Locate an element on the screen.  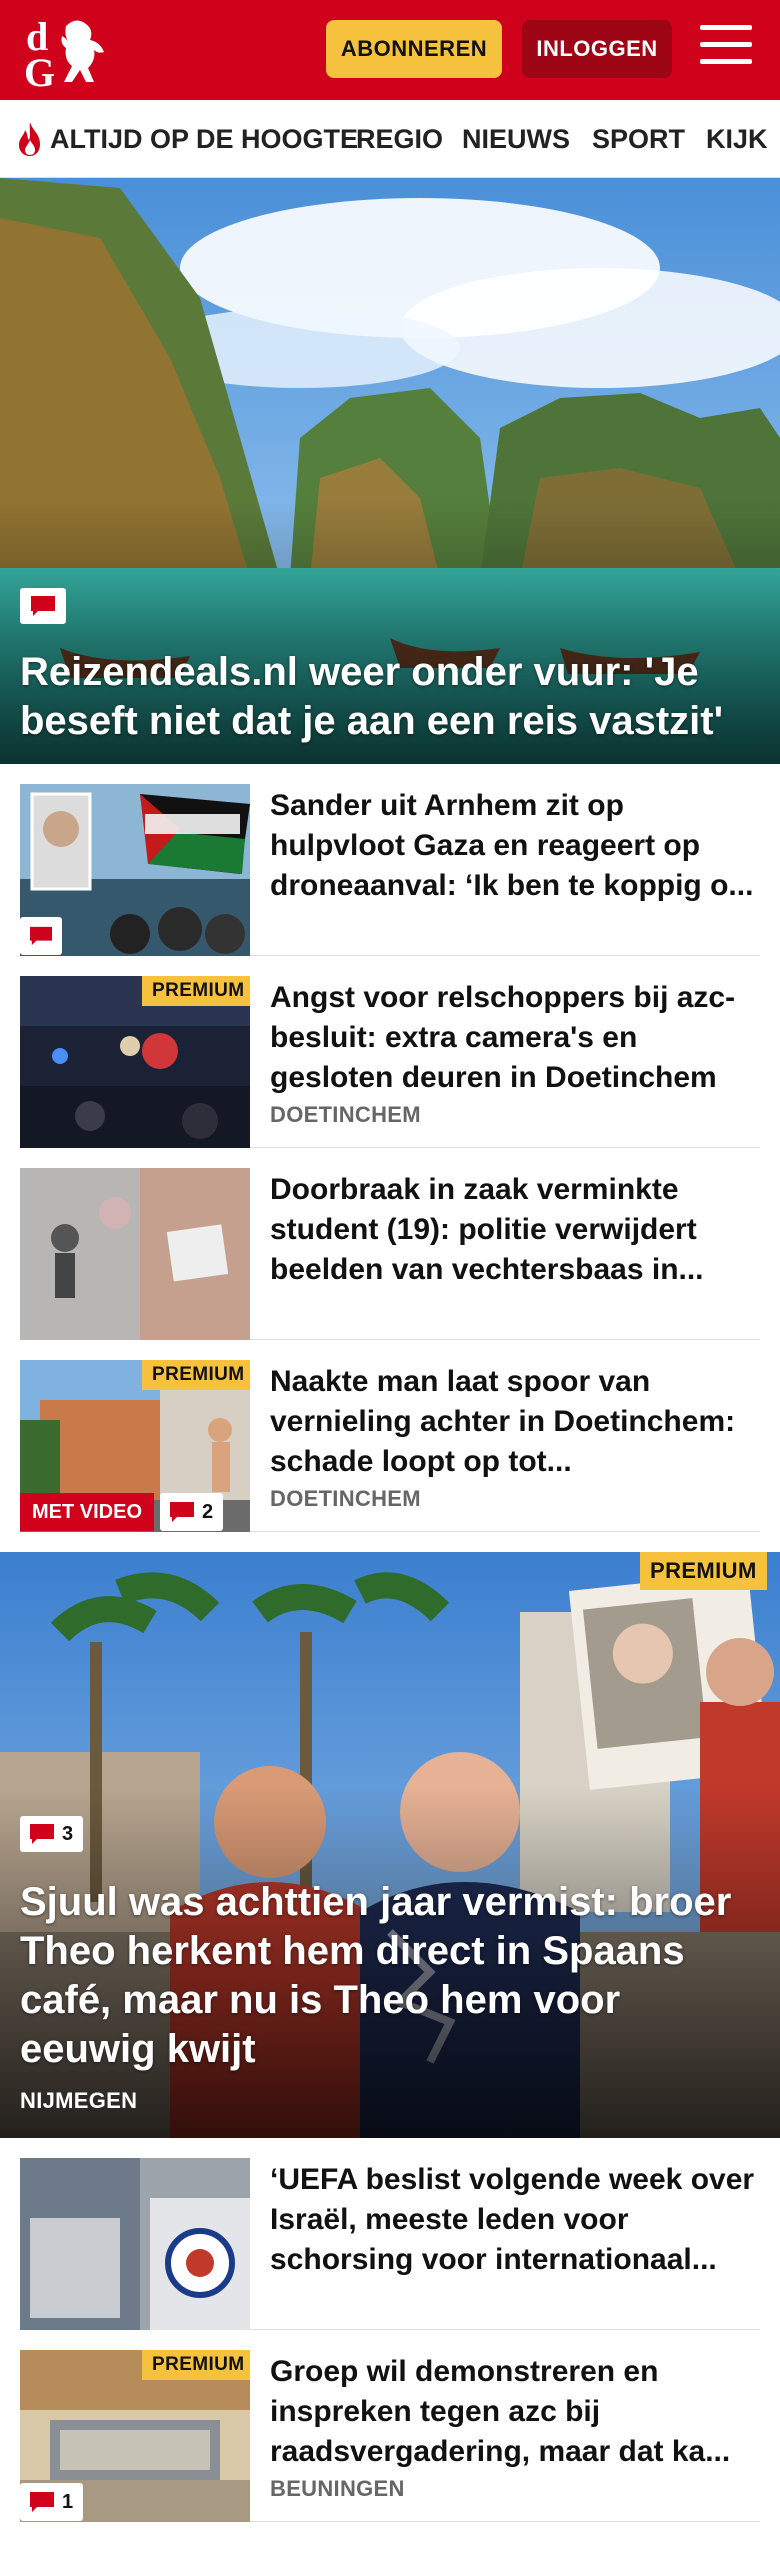
comment-count: 1 is located at coordinates (68, 2501).